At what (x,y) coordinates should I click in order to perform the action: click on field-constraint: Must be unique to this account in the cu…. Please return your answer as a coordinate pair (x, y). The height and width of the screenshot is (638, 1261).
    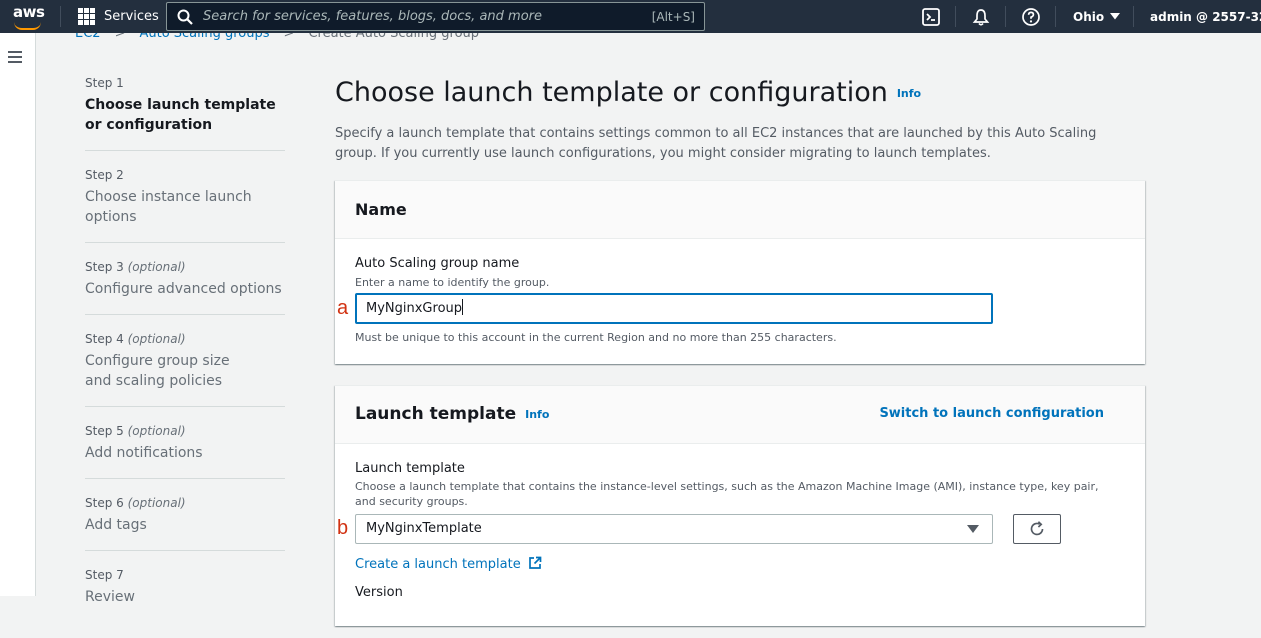
    Looking at the image, I should click on (596, 337).